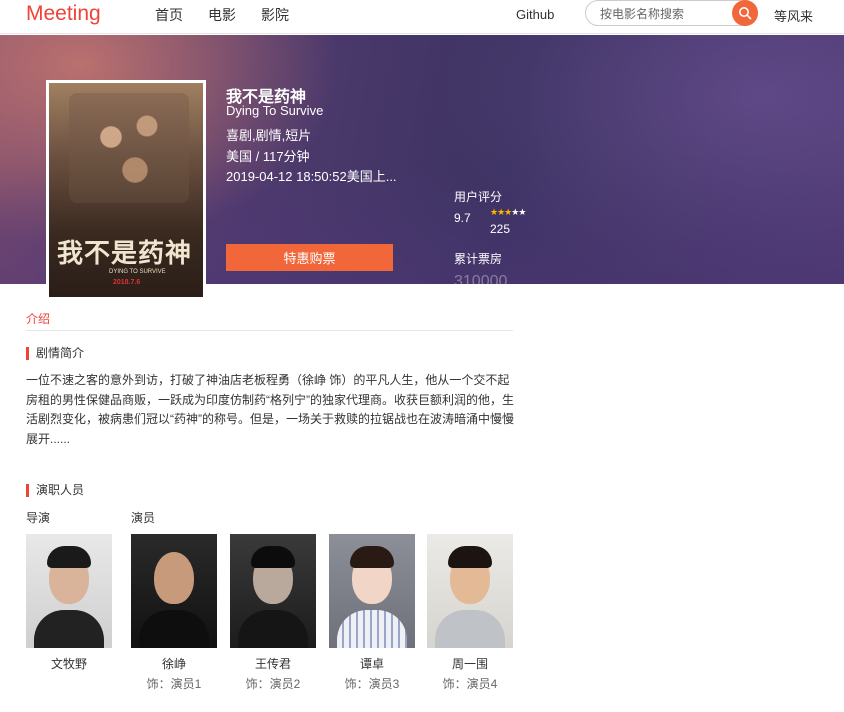  Describe the element at coordinates (137, 272) in the screenshot. I see `poster-subtitle: DYING TO SURVIVE` at that location.